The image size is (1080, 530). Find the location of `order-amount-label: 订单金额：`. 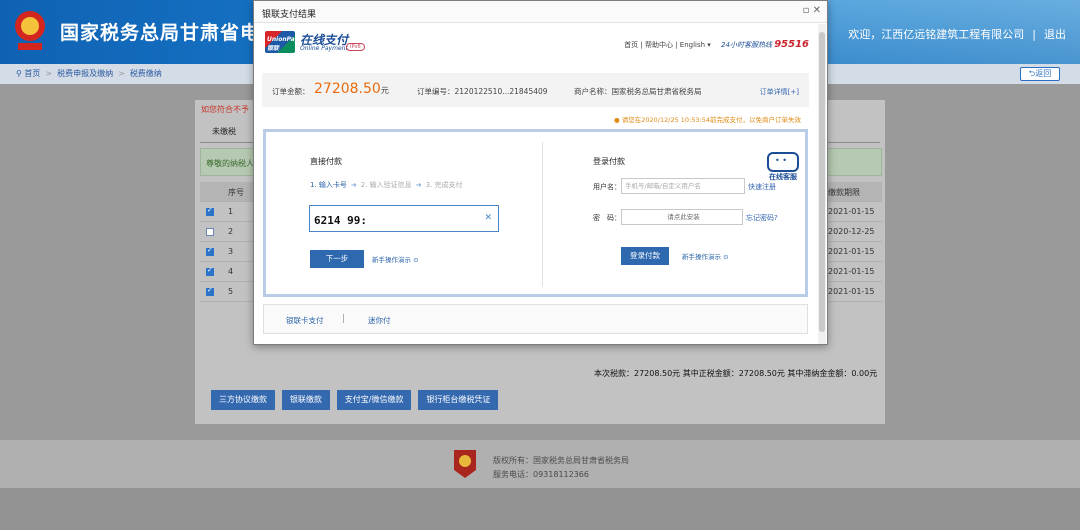

order-amount-label: 订单金额： is located at coordinates (291, 91).